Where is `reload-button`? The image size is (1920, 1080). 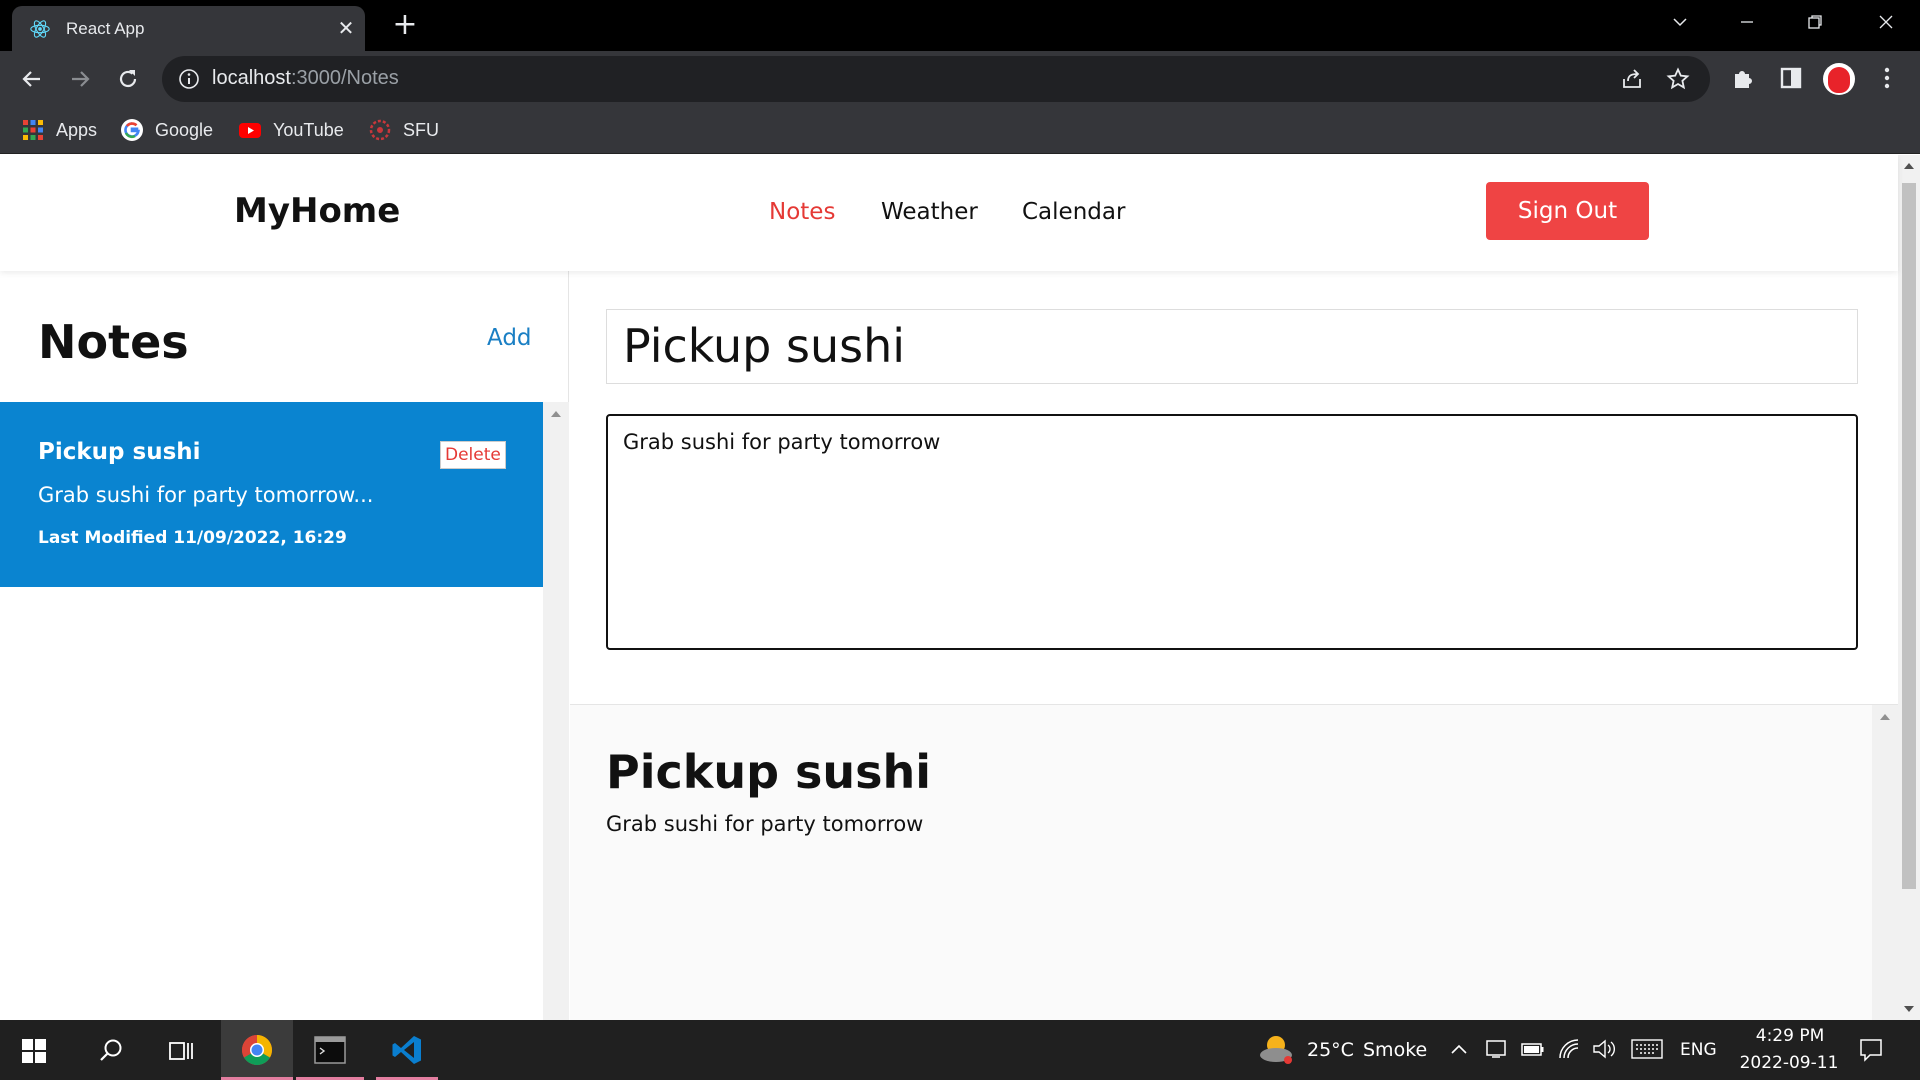 reload-button is located at coordinates (128, 79).